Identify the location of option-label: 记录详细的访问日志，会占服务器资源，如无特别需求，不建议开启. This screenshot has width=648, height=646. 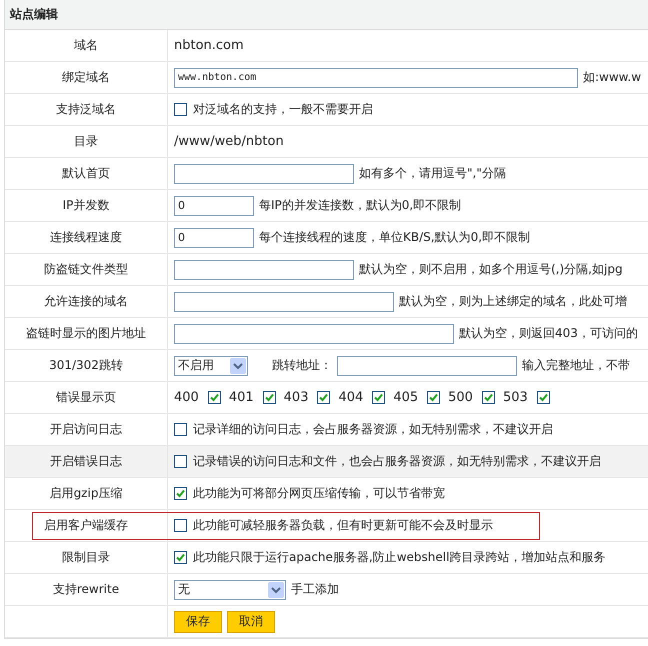
(373, 429).